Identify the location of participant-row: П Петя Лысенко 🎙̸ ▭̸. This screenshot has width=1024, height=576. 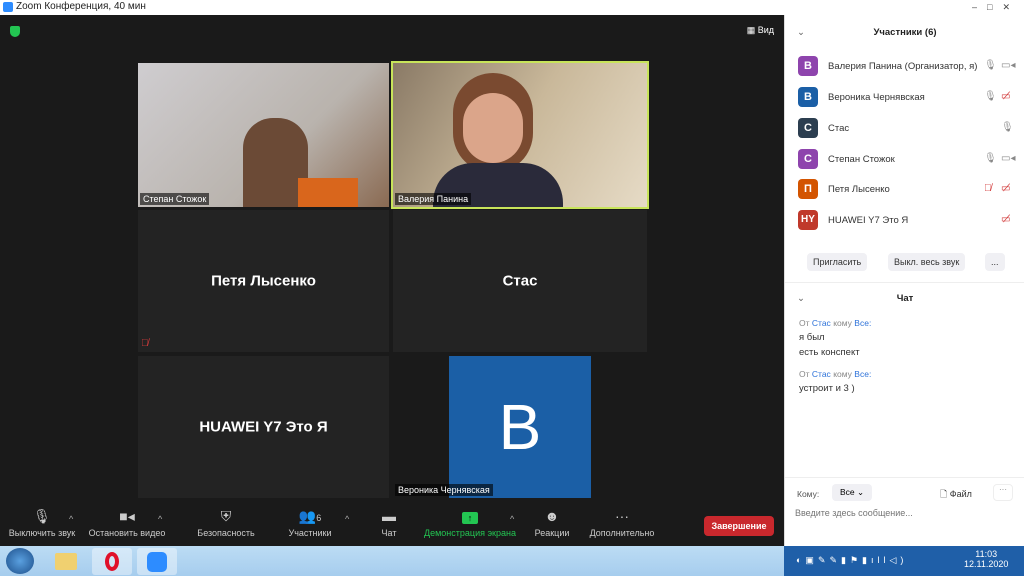
(908, 189).